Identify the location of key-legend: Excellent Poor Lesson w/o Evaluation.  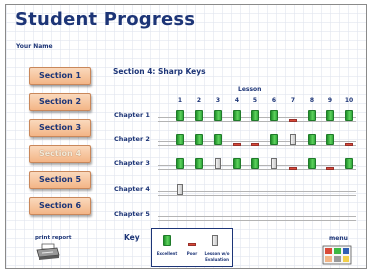
(192, 247).